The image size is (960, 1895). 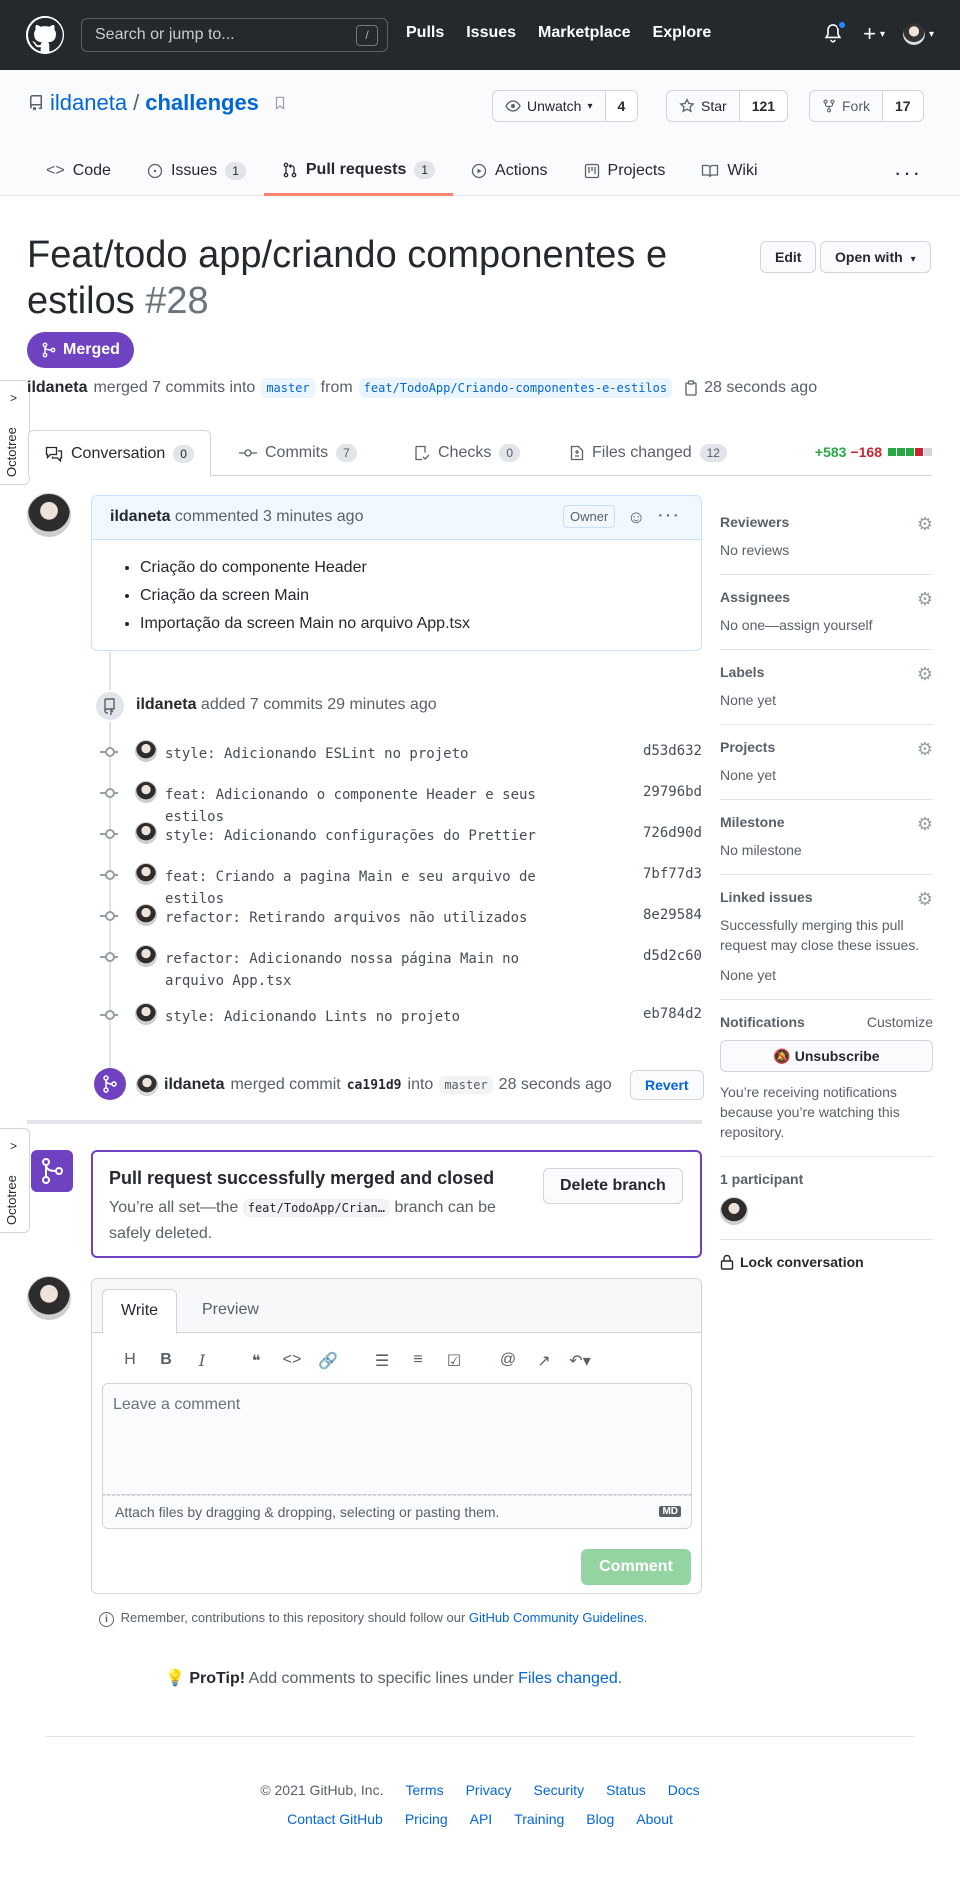 I want to click on task-list-icon: ☑, so click(x=454, y=1361).